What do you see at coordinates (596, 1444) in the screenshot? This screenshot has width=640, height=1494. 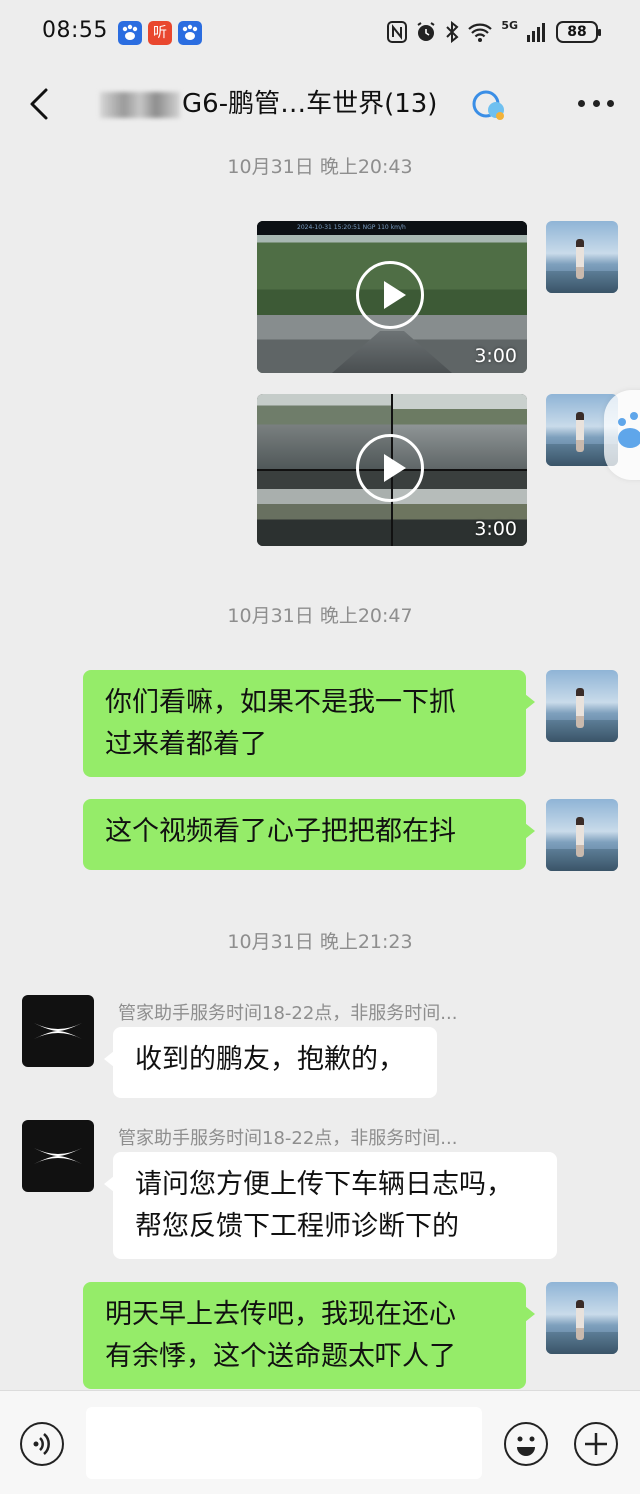 I see `more-functions-button` at bounding box center [596, 1444].